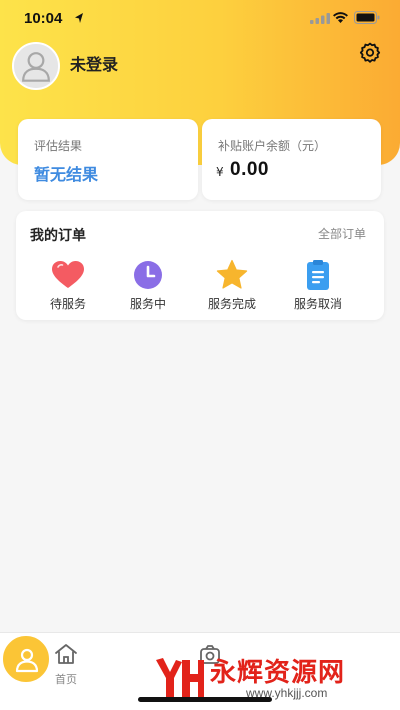 The height and width of the screenshot is (710, 400). I want to click on order-service-completed: 服务完成, so click(232, 285).